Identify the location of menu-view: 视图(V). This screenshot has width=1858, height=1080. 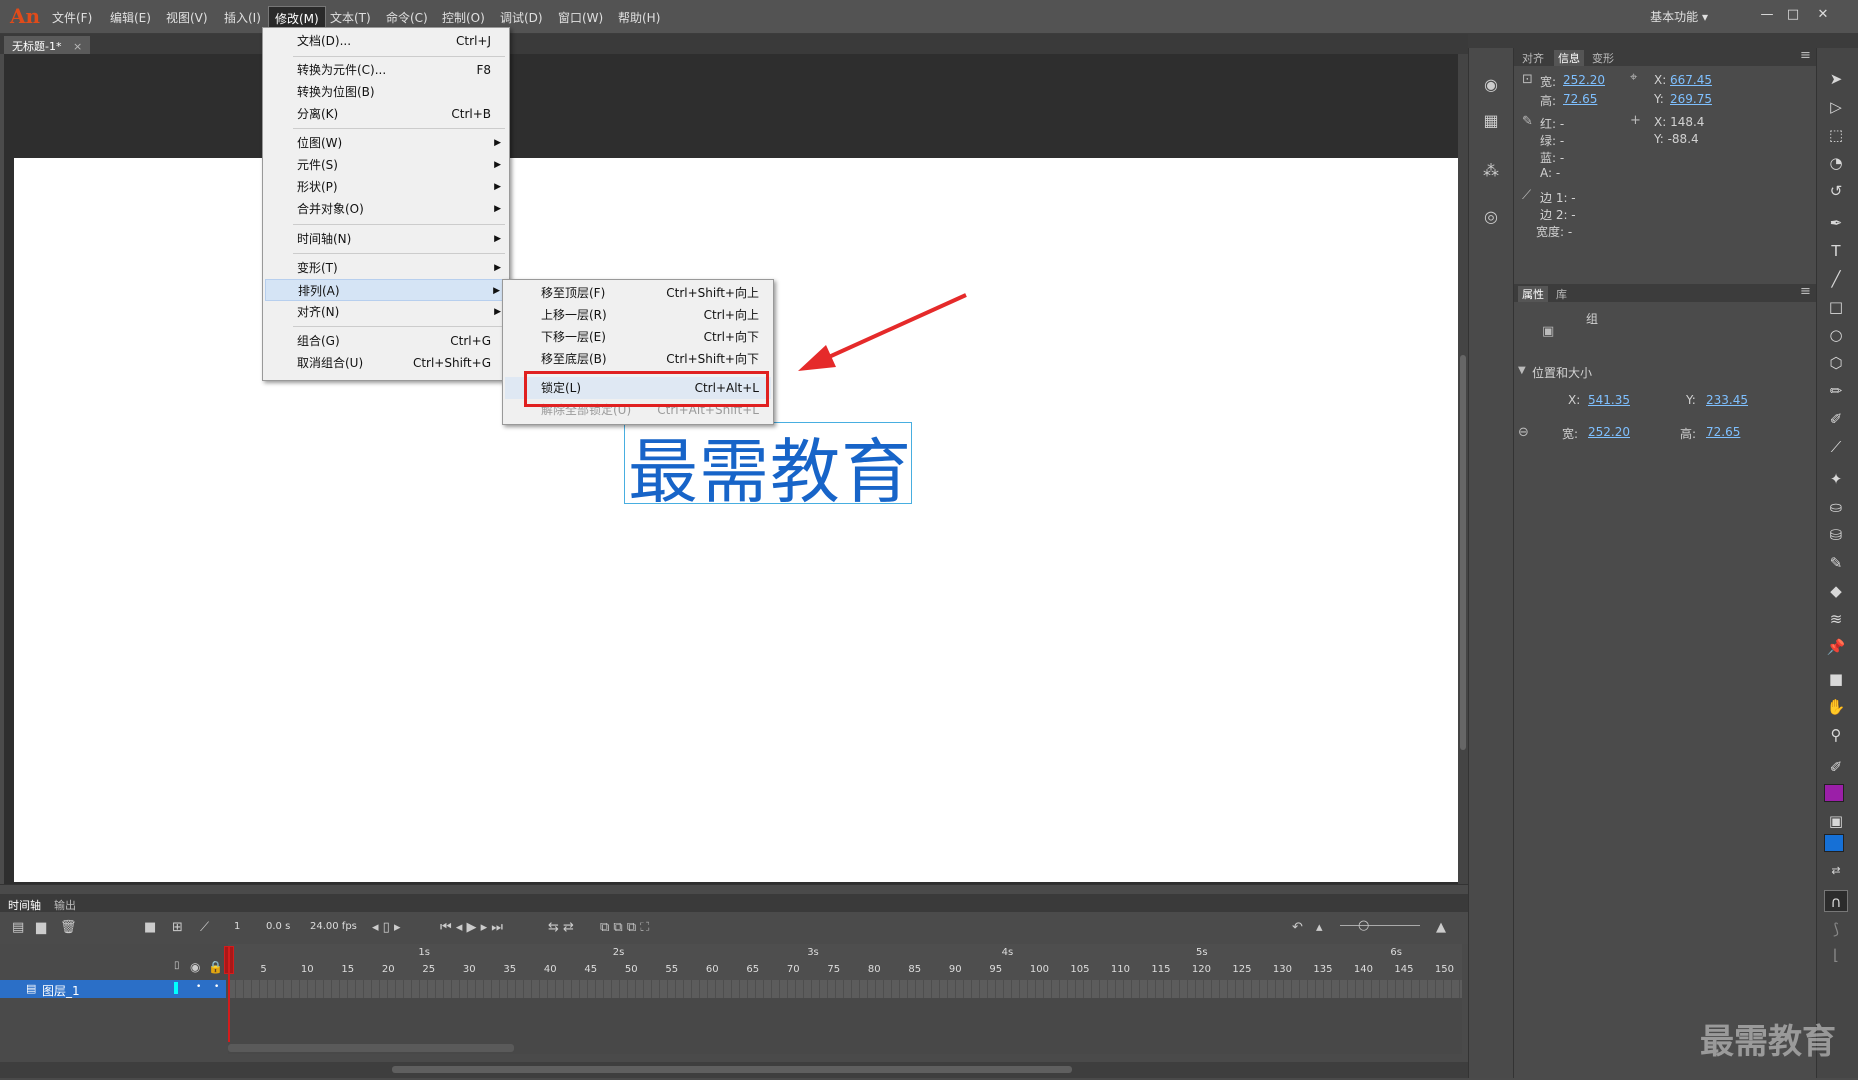
(187, 17).